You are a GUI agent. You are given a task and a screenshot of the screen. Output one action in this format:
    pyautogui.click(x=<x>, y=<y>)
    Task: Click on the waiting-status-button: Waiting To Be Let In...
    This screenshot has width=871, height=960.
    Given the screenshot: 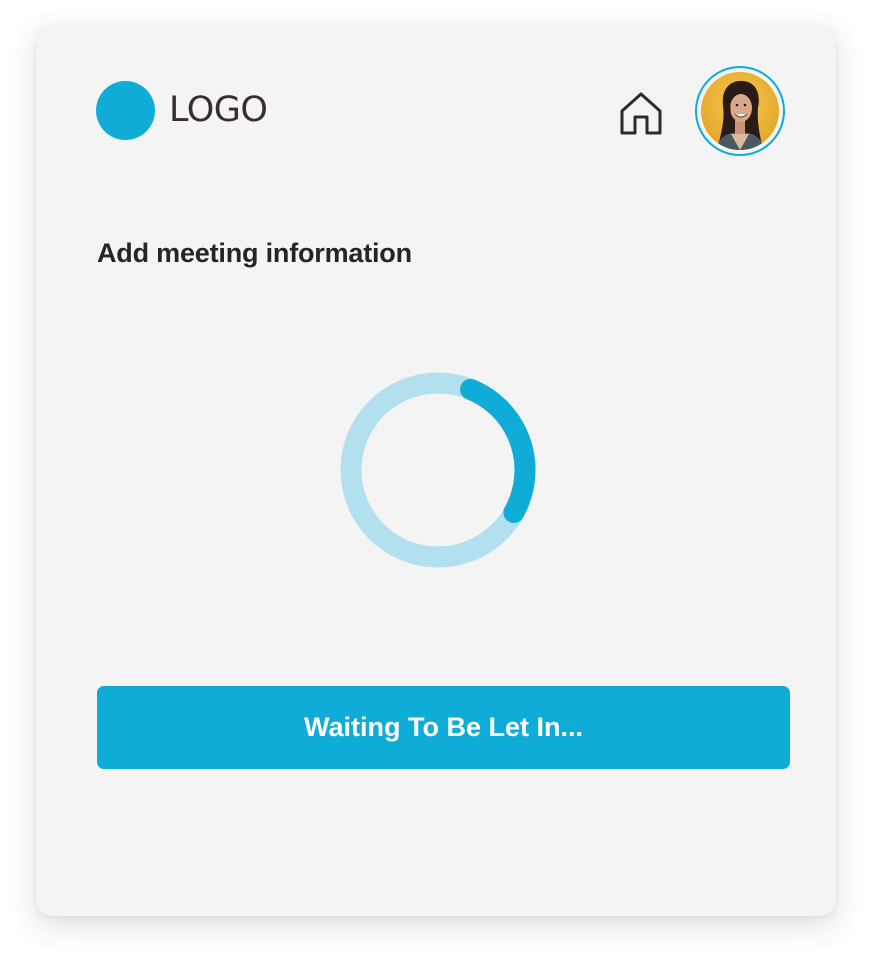 What is the action you would take?
    pyautogui.click(x=443, y=727)
    